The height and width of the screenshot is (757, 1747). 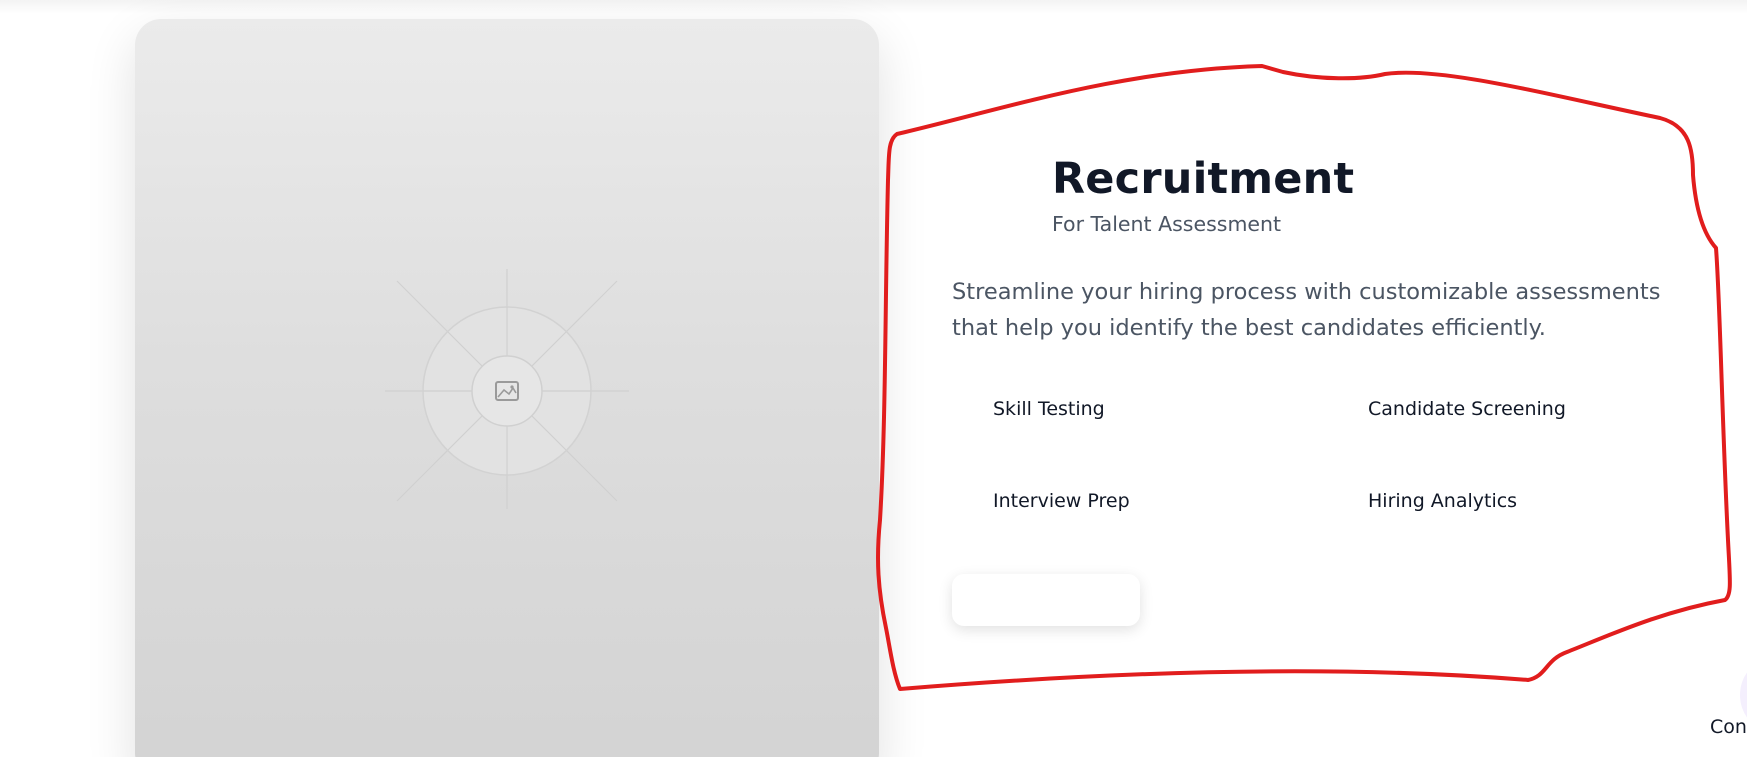 I want to click on top-shadow, so click(x=873, y=7).